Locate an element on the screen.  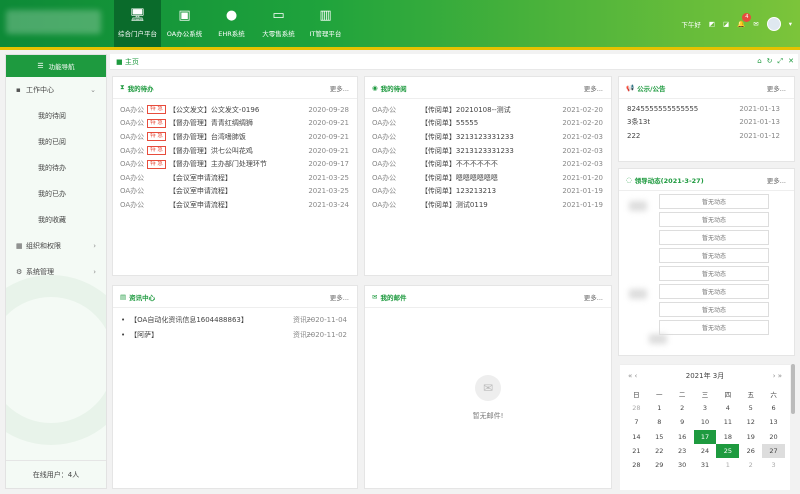
item-title: 【督办管理】主办部门处理环节 is located at coordinates (218, 164).